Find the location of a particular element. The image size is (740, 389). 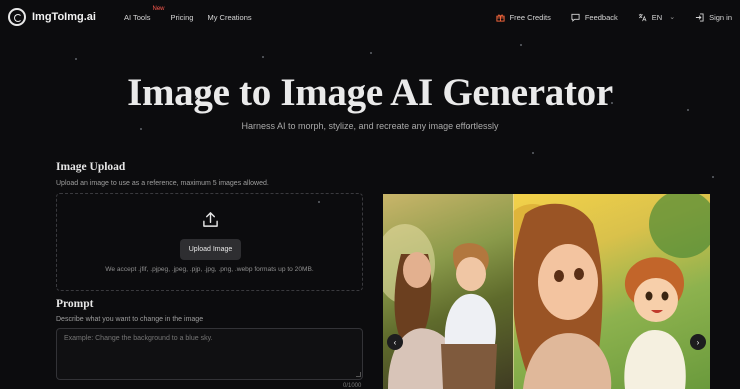

feedback-link: Feedback is located at coordinates (594, 17).